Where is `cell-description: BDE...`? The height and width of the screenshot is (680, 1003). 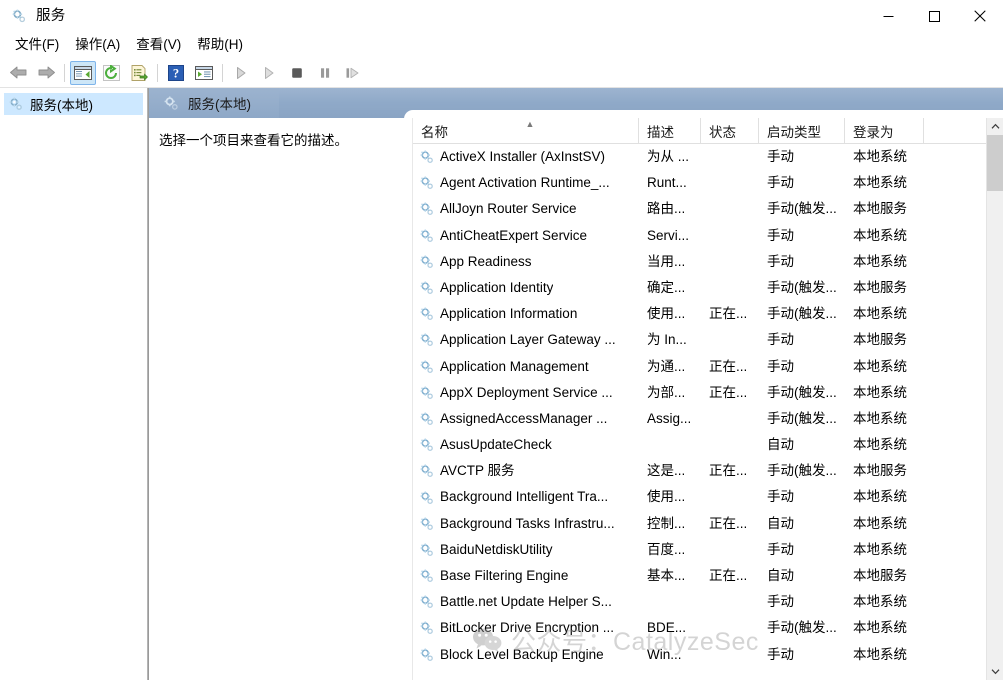
cell-description: BDE... is located at coordinates (667, 628).